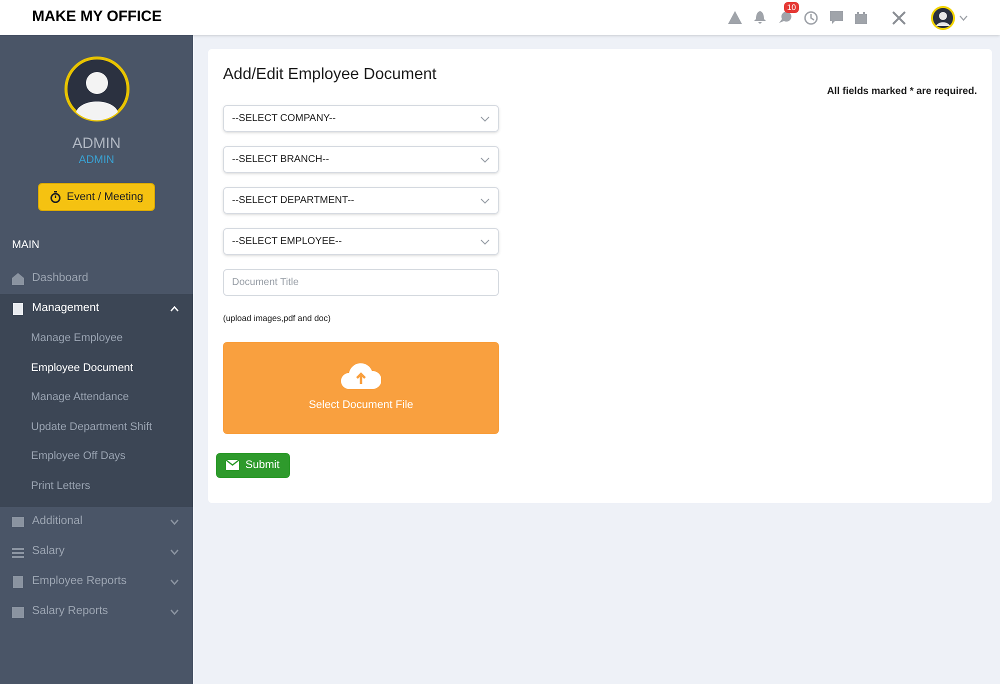  Describe the element at coordinates (96, 197) in the screenshot. I see `event-meeting-button: Event / Meeting` at that location.